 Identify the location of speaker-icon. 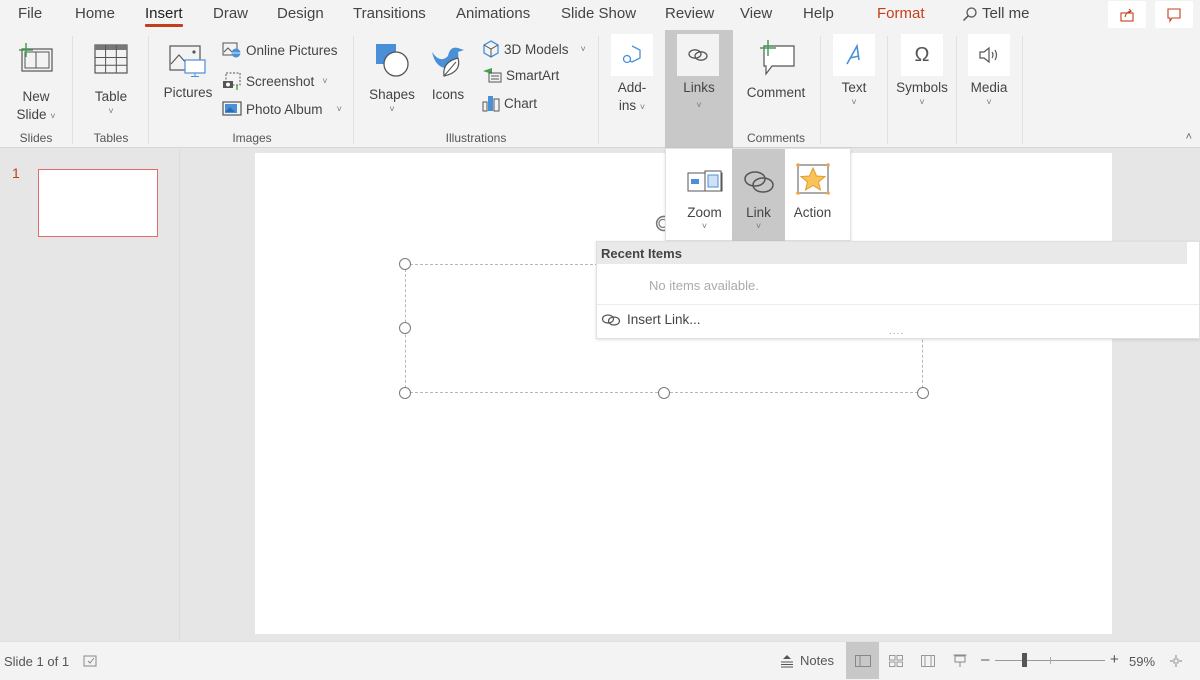
(988, 55).